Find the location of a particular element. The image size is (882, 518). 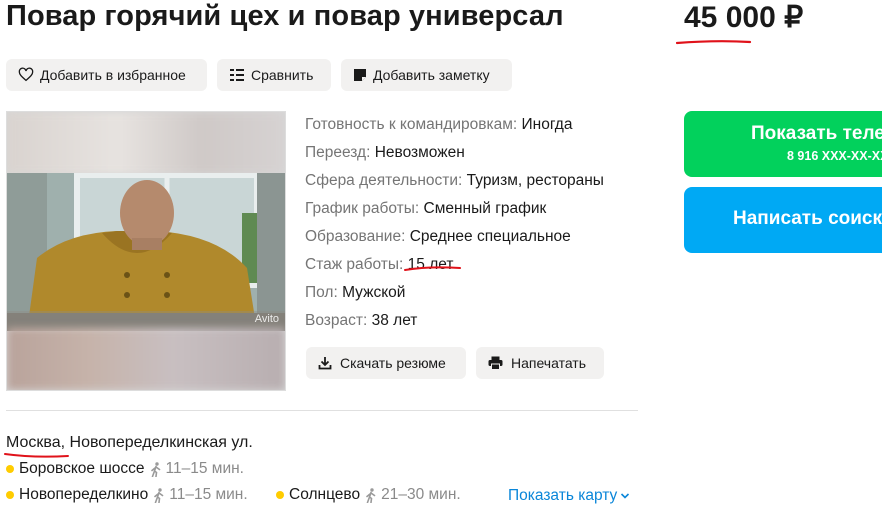

detail-business-trips: Готовность к командировкам: Иногда is located at coordinates (439, 124).